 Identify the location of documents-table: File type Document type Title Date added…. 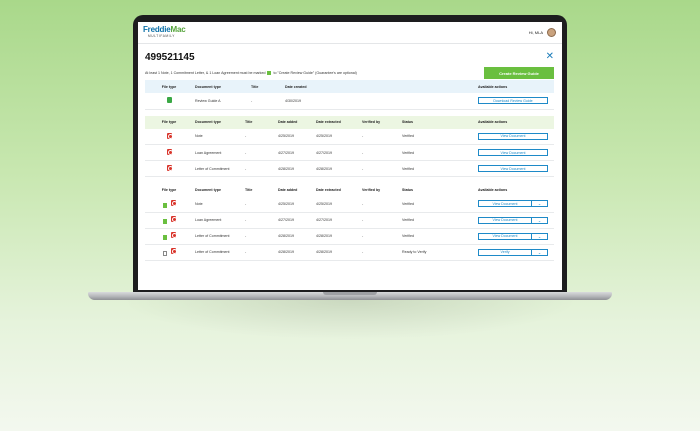
(349, 222).